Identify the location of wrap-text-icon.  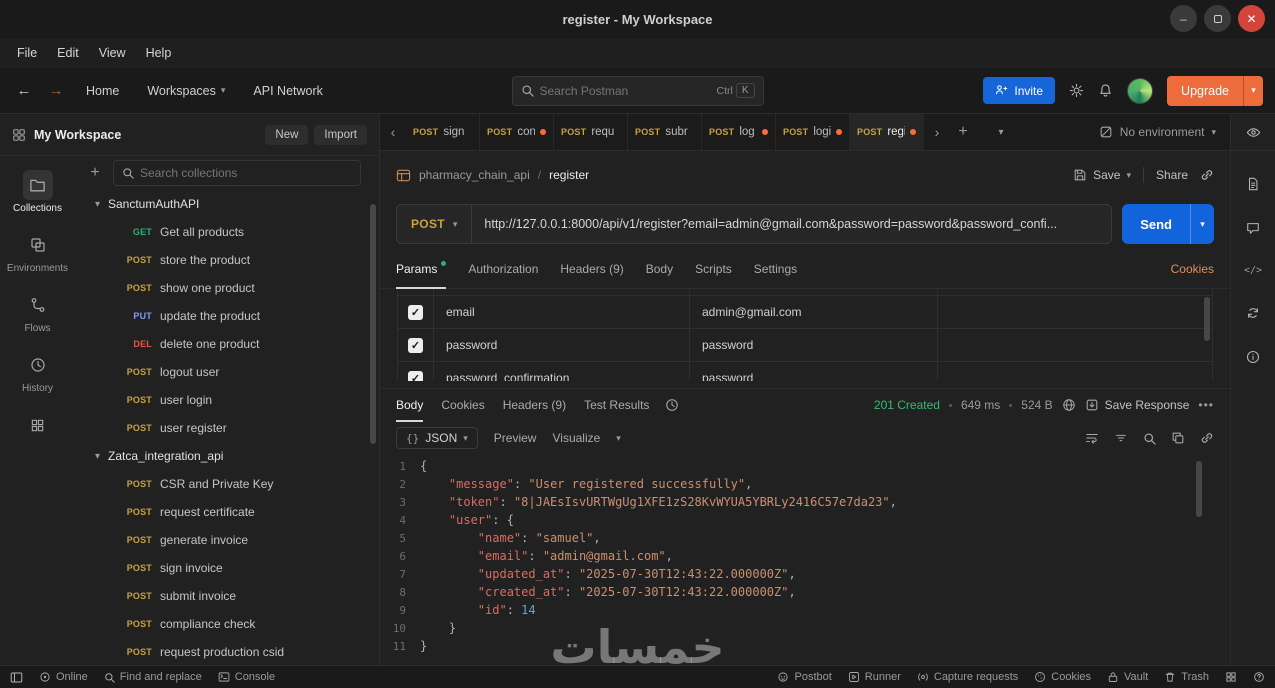
(1092, 438).